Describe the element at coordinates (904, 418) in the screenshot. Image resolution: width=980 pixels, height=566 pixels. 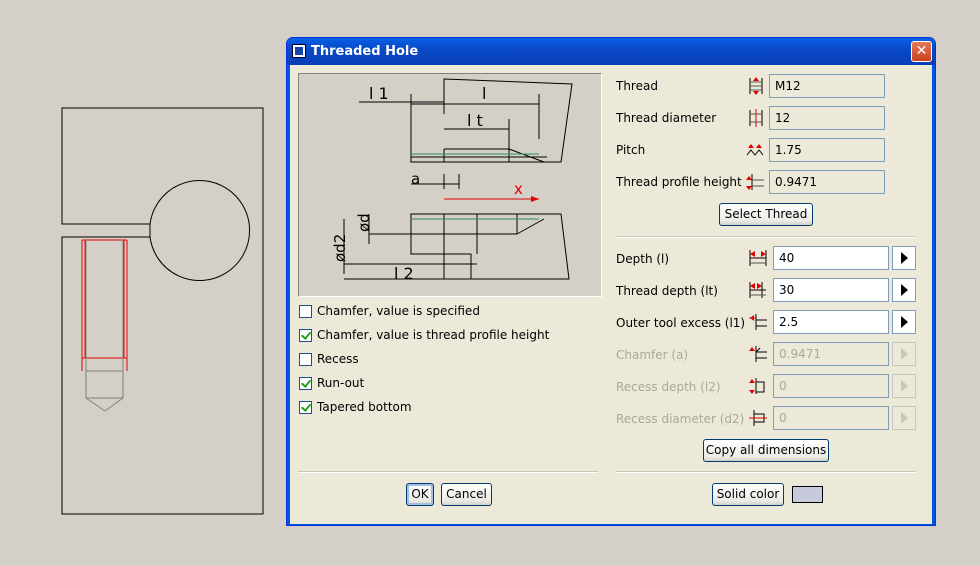
I see `recess-diameter-arrow-button` at that location.